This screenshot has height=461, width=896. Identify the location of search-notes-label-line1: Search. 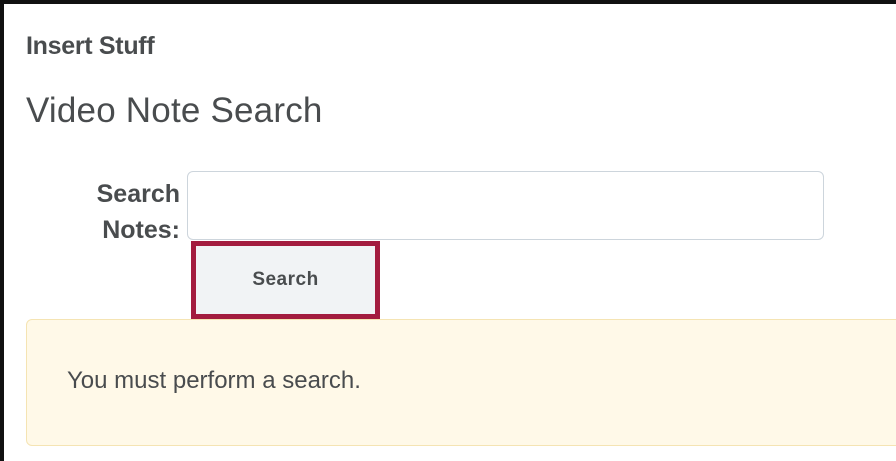
(138, 194).